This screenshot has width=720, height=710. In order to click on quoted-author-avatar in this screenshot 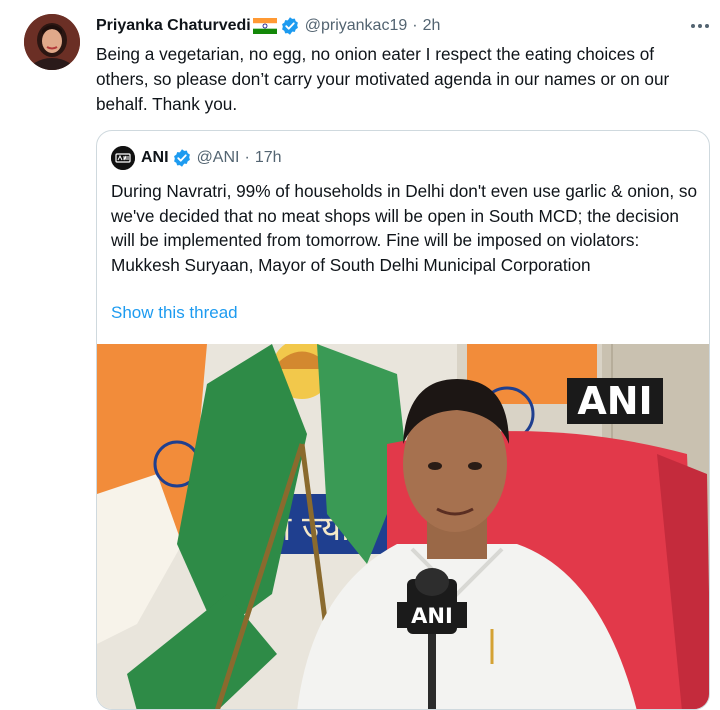, I will do `click(123, 158)`.